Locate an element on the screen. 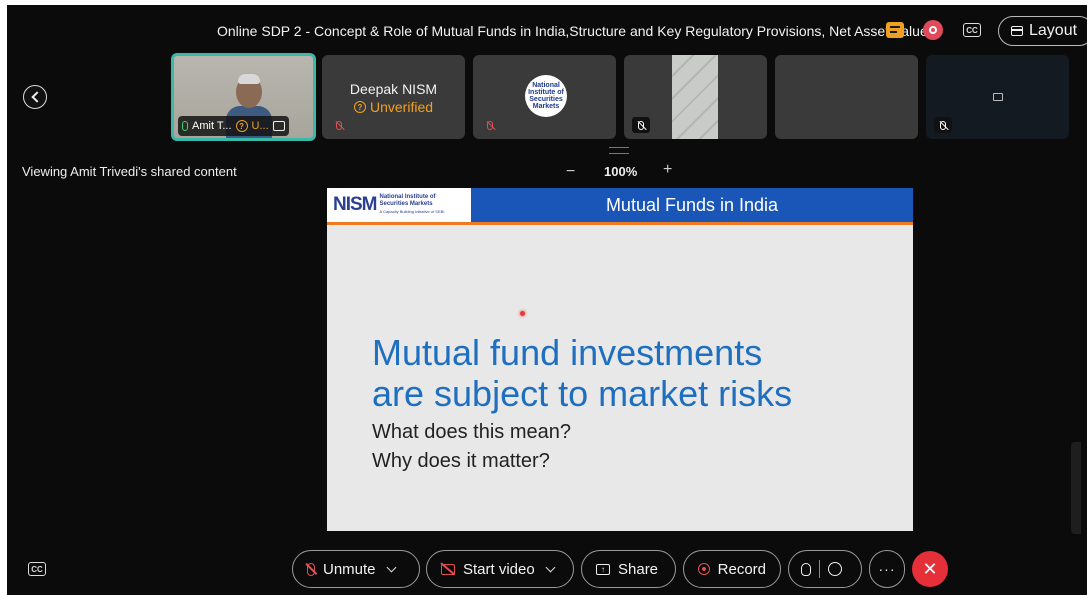 The height and width of the screenshot is (595, 1087). slide-title: Mutual Funds in India is located at coordinates (692, 205).